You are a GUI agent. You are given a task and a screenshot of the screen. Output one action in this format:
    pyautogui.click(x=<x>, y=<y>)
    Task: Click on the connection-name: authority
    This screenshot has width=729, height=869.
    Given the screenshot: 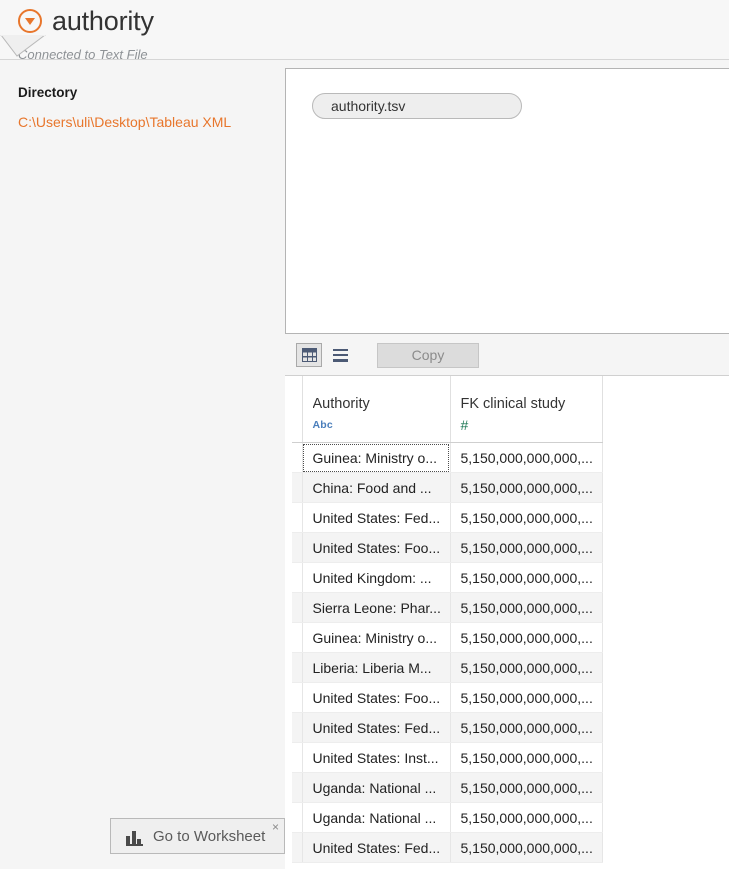 What is the action you would take?
    pyautogui.click(x=103, y=21)
    